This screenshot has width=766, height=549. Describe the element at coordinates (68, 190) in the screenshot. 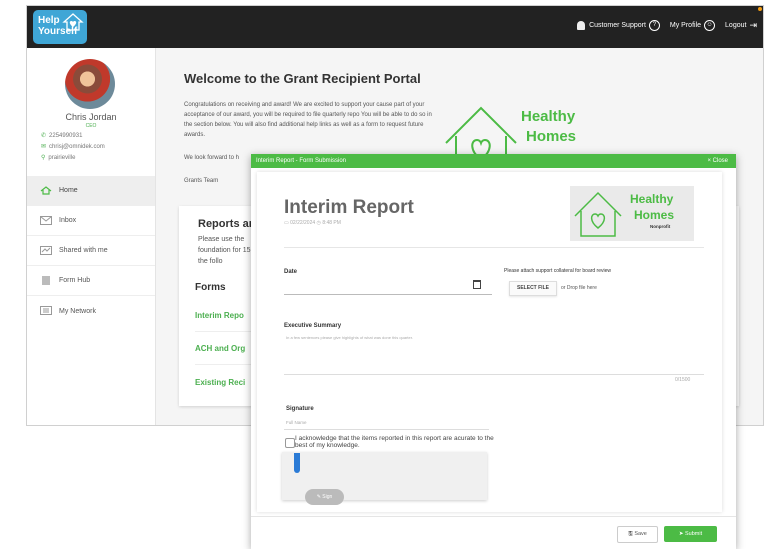

I see `sidebar-item-label: Home` at that location.